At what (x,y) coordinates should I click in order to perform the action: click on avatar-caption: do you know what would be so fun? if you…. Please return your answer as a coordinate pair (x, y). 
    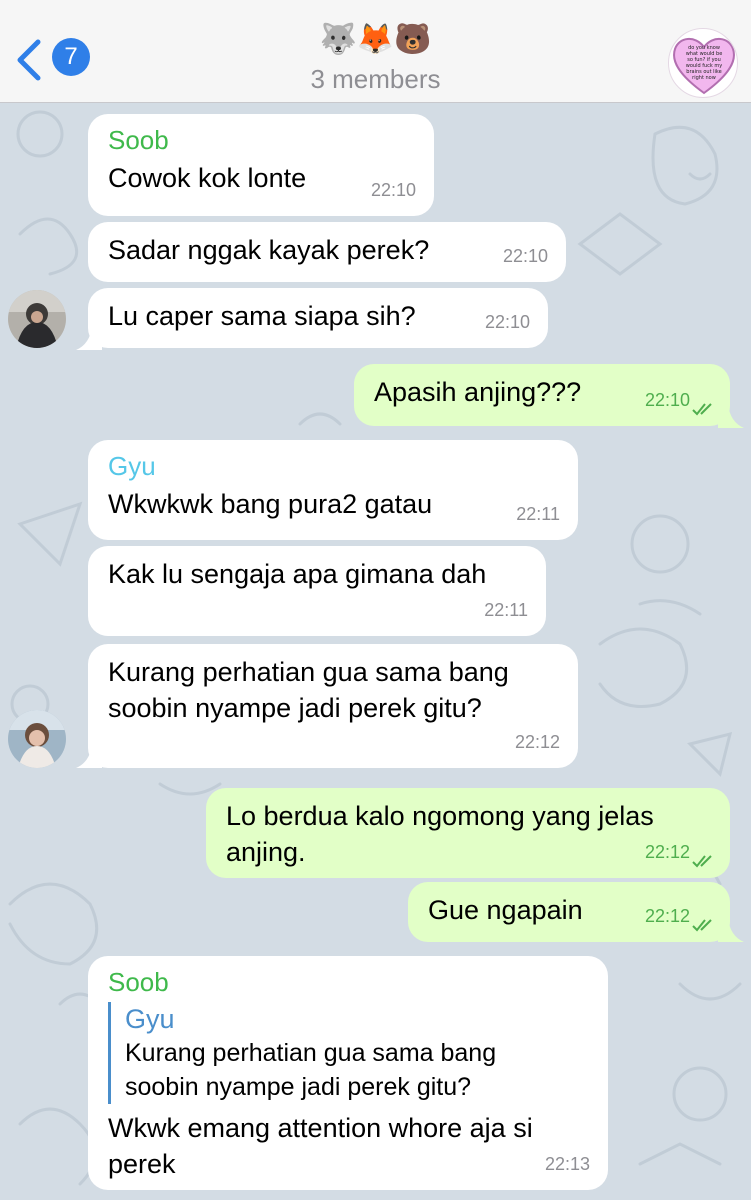
    Looking at the image, I should click on (704, 63).